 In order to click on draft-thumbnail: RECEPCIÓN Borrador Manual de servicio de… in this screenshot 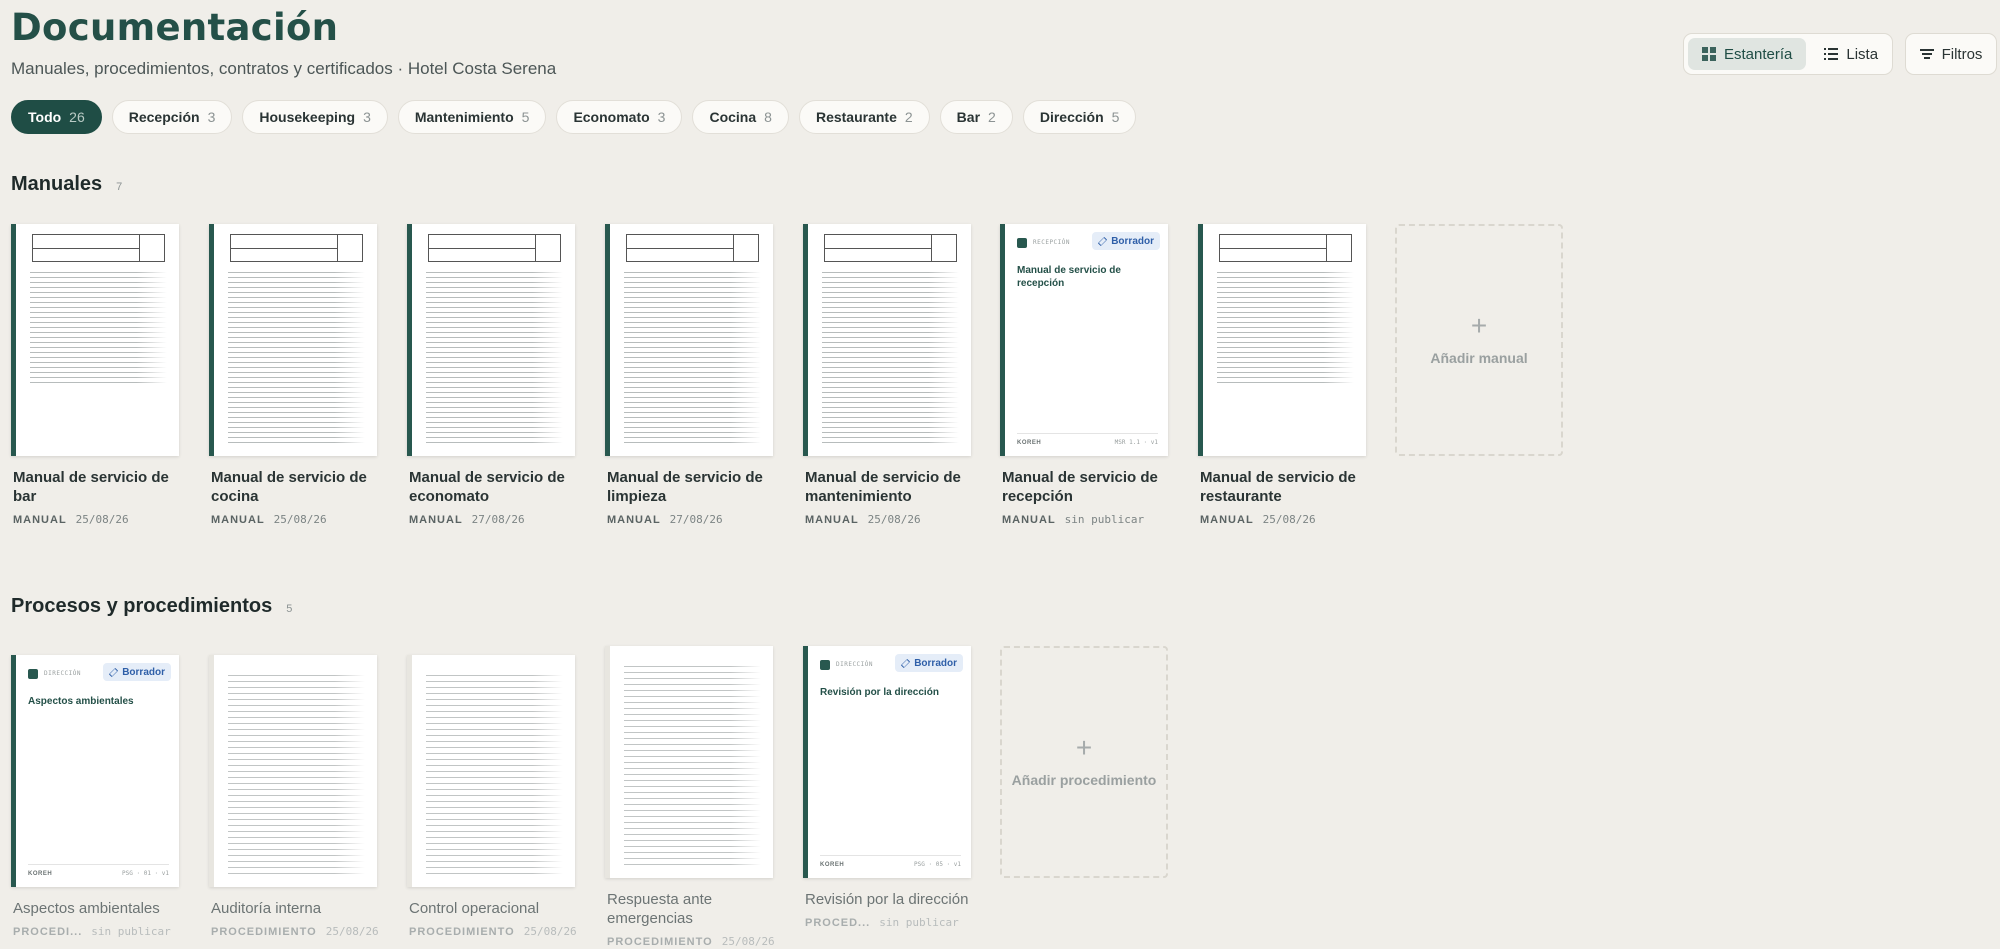, I will do `click(1084, 340)`.